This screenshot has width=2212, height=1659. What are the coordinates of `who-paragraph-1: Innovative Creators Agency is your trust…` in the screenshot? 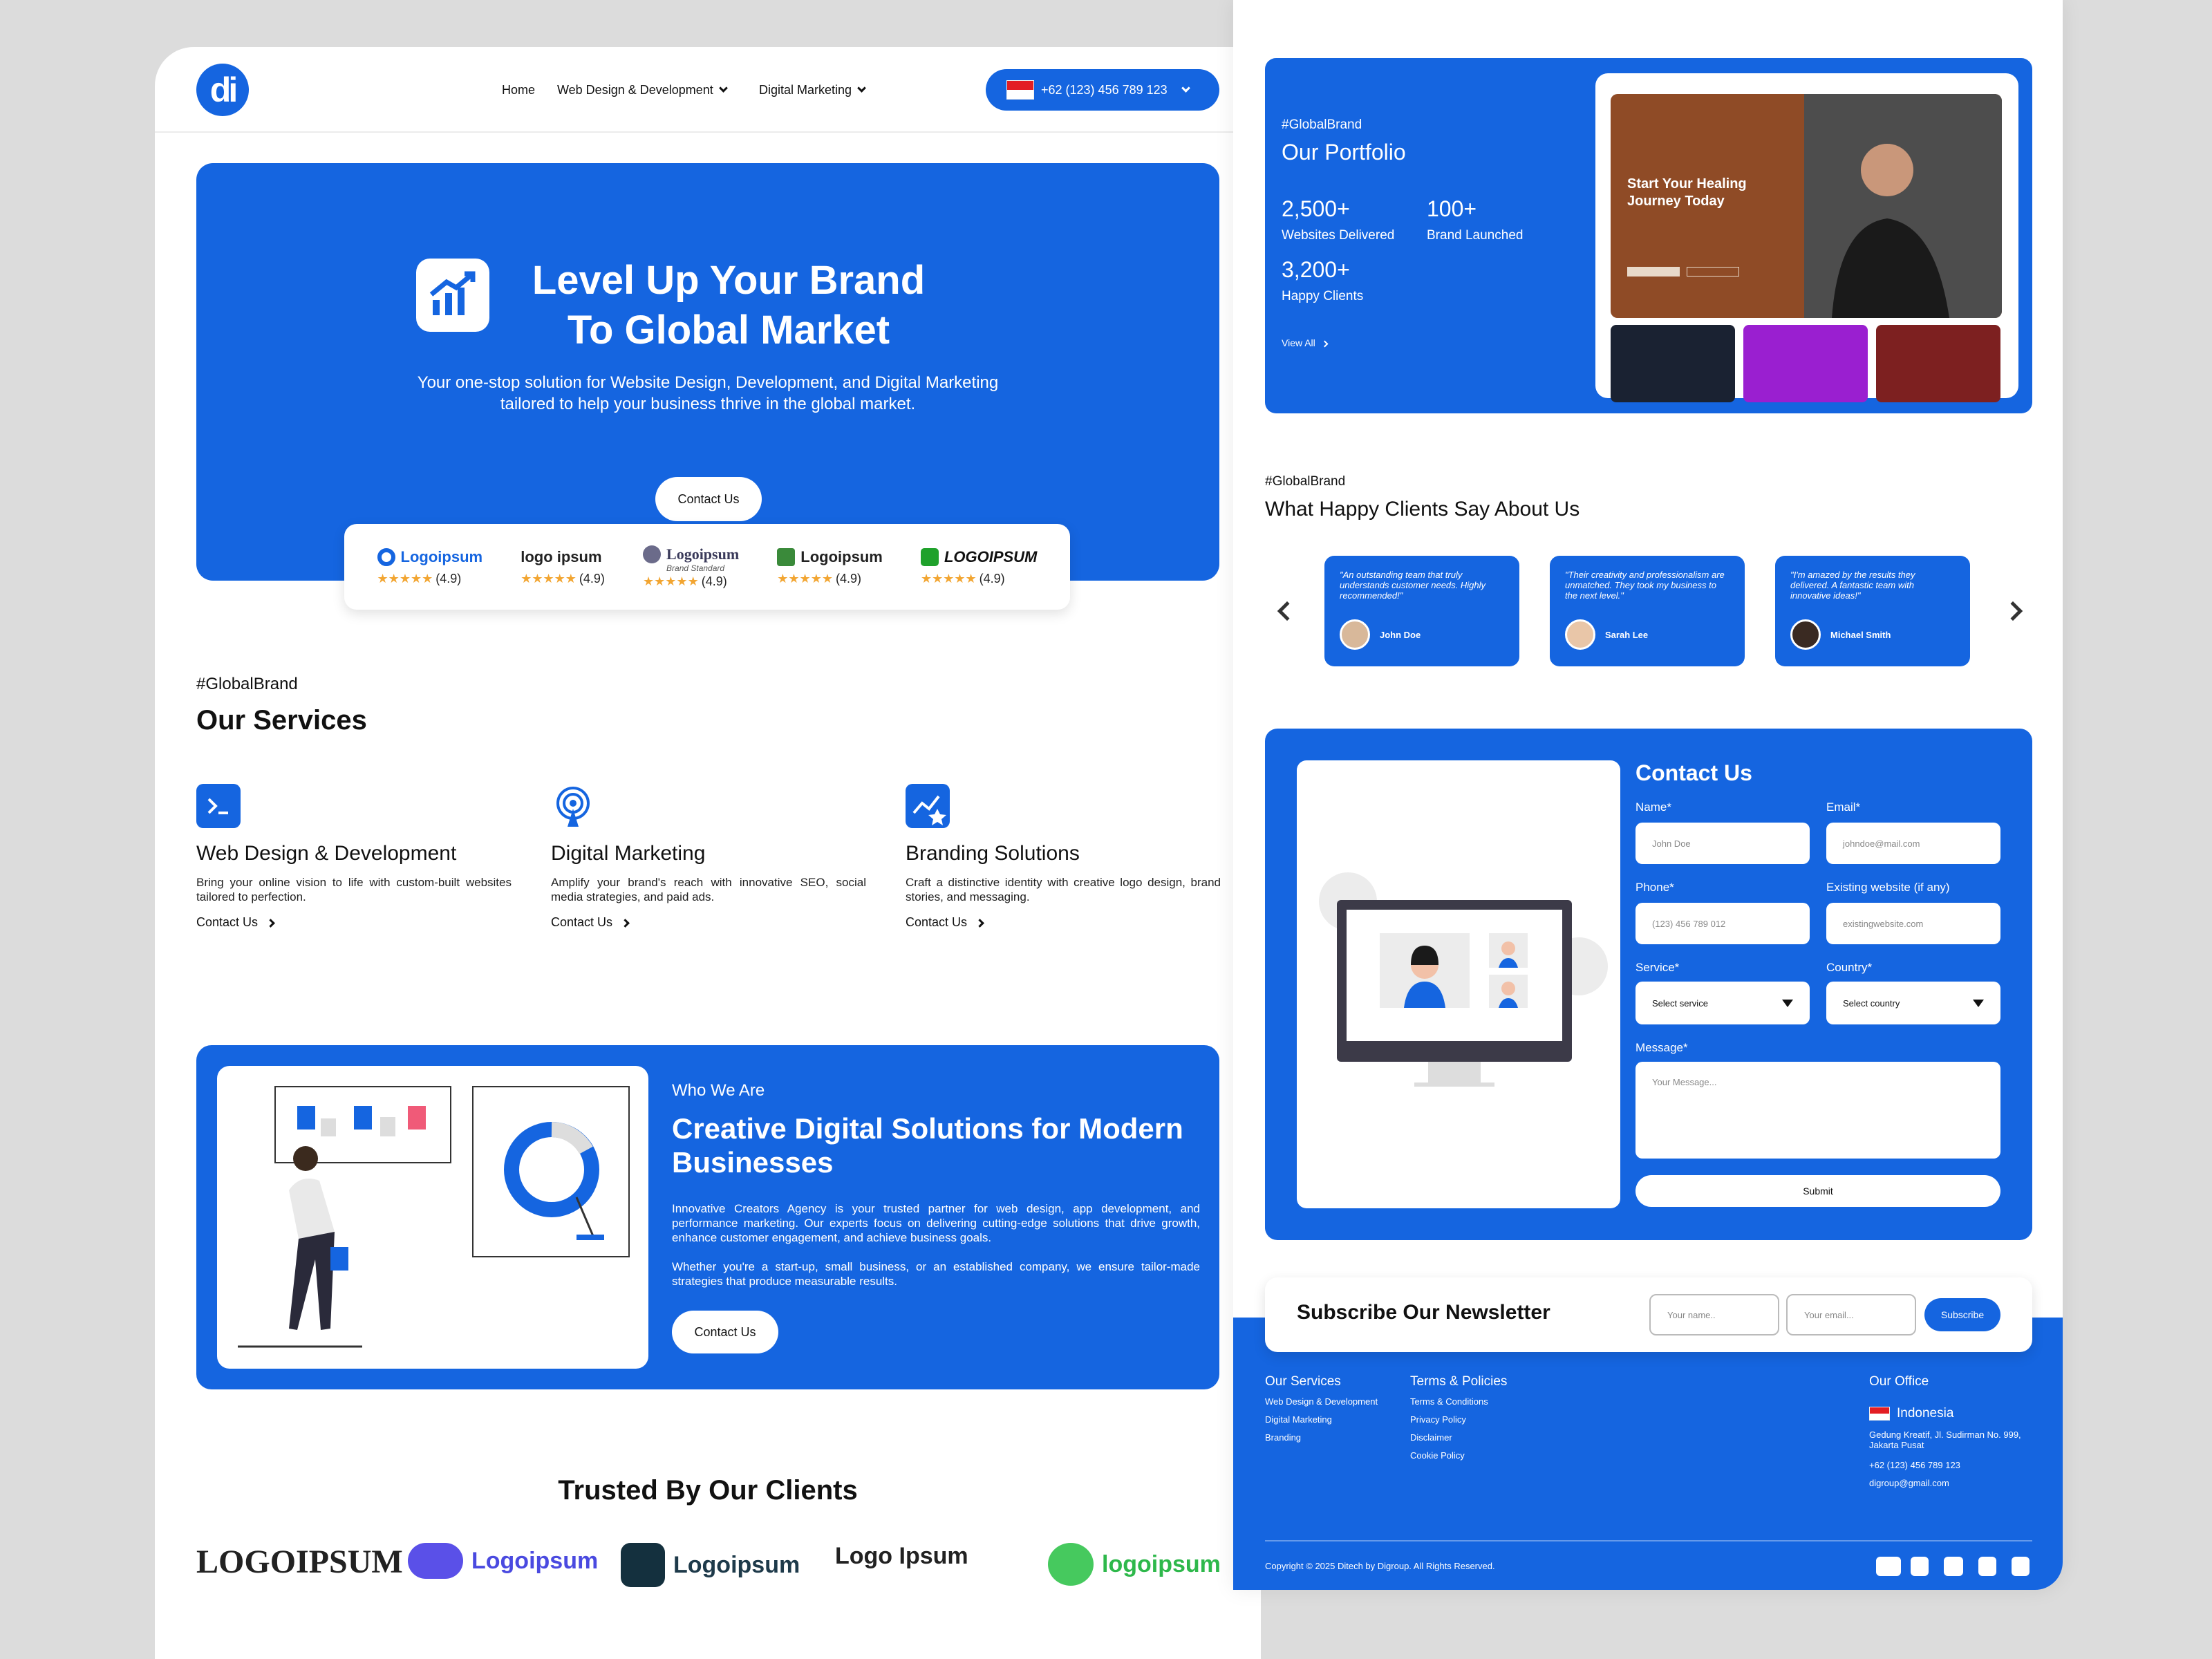 It's located at (936, 1223).